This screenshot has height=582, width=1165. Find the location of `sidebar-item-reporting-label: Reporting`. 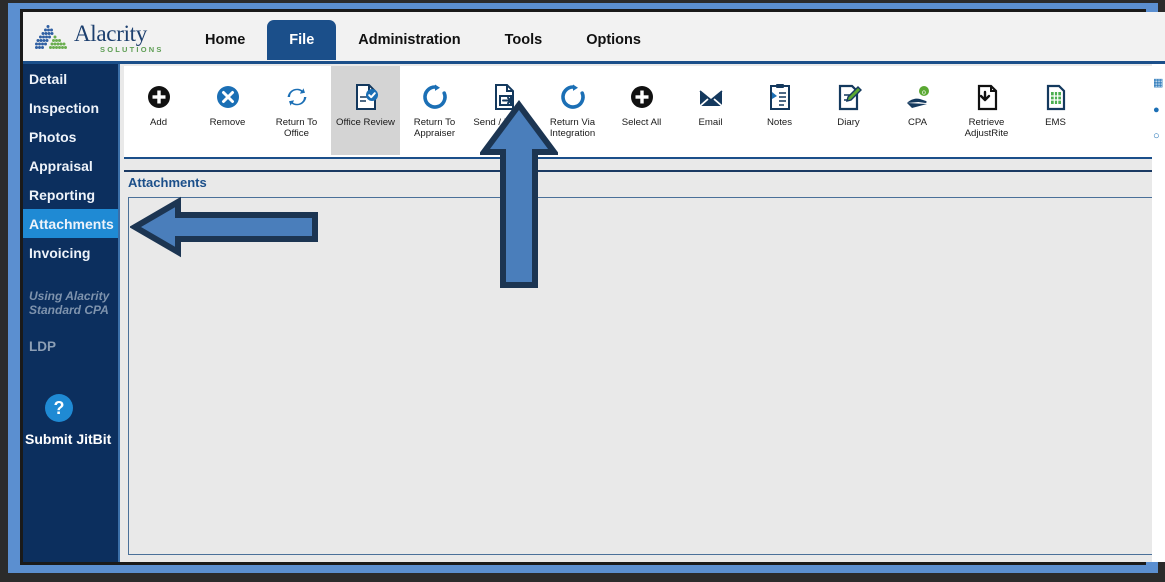

sidebar-item-reporting-label: Reporting is located at coordinates (62, 194).